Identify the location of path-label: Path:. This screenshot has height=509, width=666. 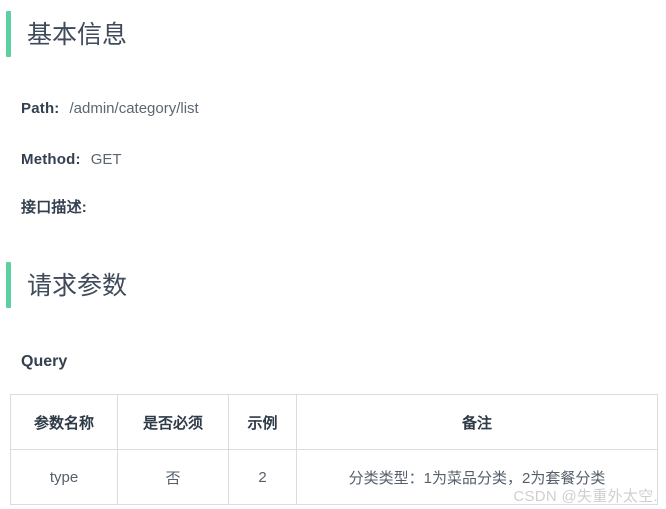
(40, 108).